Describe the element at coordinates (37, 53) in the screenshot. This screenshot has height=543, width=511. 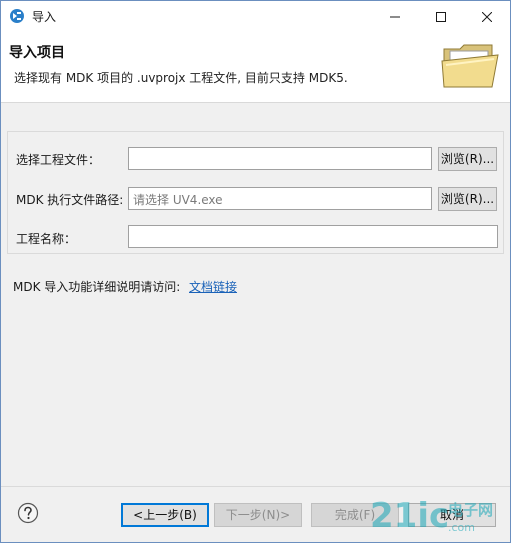
I see `page-title: 导入项目` at that location.